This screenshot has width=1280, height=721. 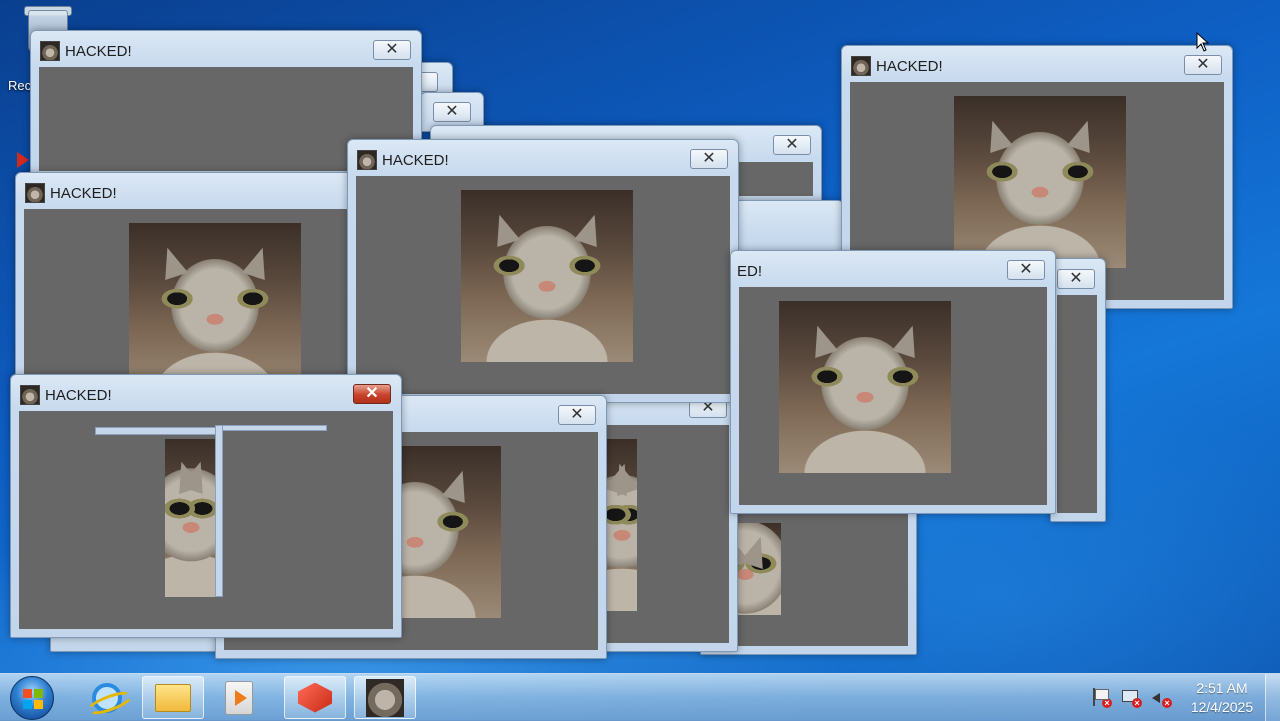 I want to click on hacked-window-bottom-center-b: ✕, so click(x=665, y=520).